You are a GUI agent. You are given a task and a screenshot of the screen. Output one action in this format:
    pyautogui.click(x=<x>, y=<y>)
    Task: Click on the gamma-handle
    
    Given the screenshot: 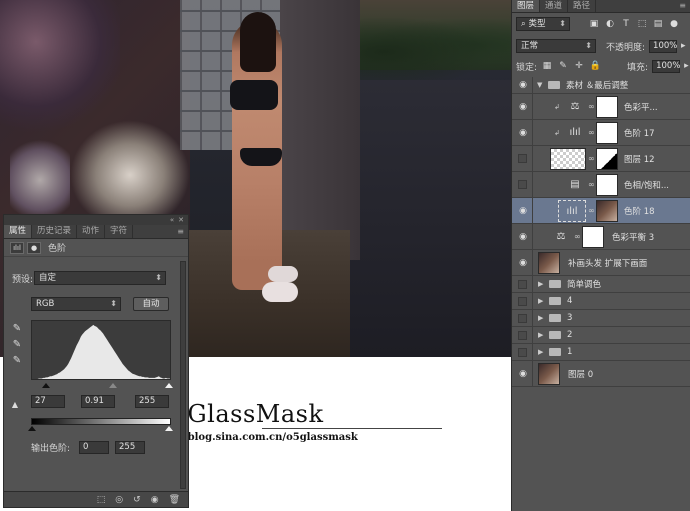 What is the action you would take?
    pyautogui.click(x=113, y=385)
    